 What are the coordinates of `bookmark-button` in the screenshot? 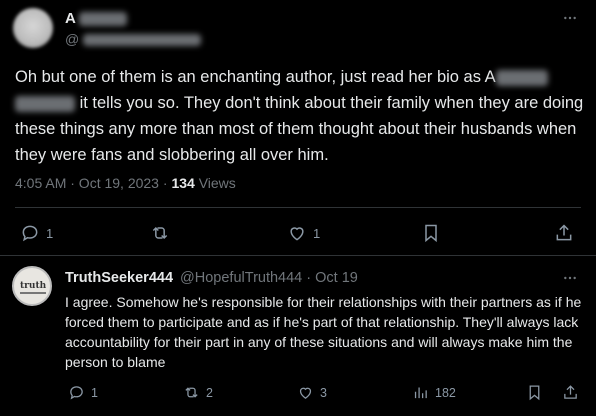 It's located at (431, 233).